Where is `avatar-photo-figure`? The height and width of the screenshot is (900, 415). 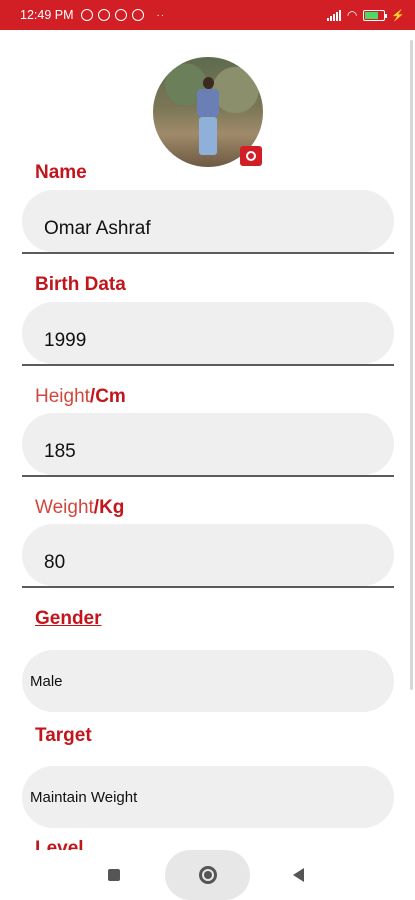
avatar-photo-figure is located at coordinates (208, 117).